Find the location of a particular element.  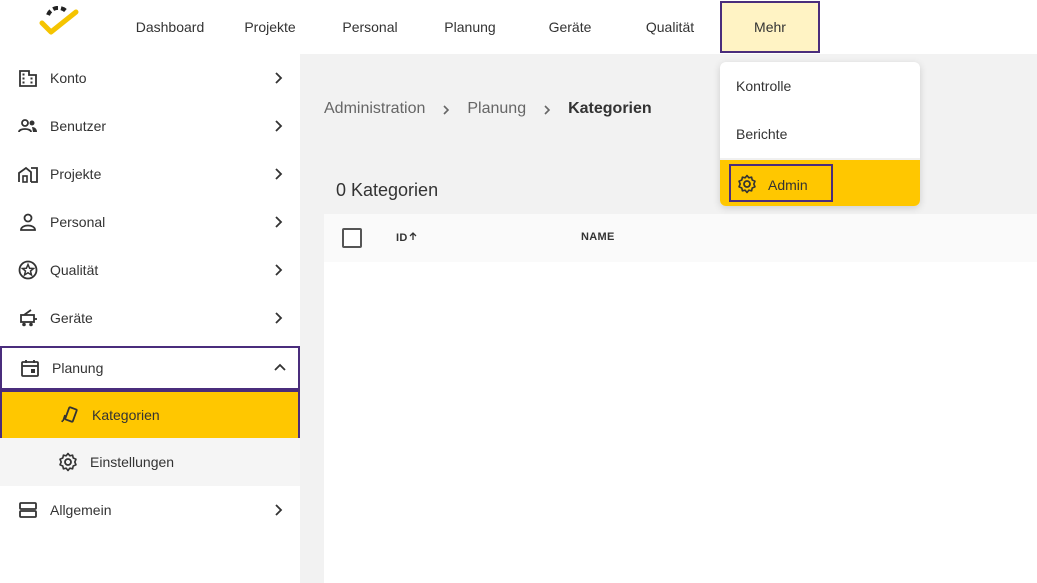

chevron-up-icon is located at coordinates (280, 368).